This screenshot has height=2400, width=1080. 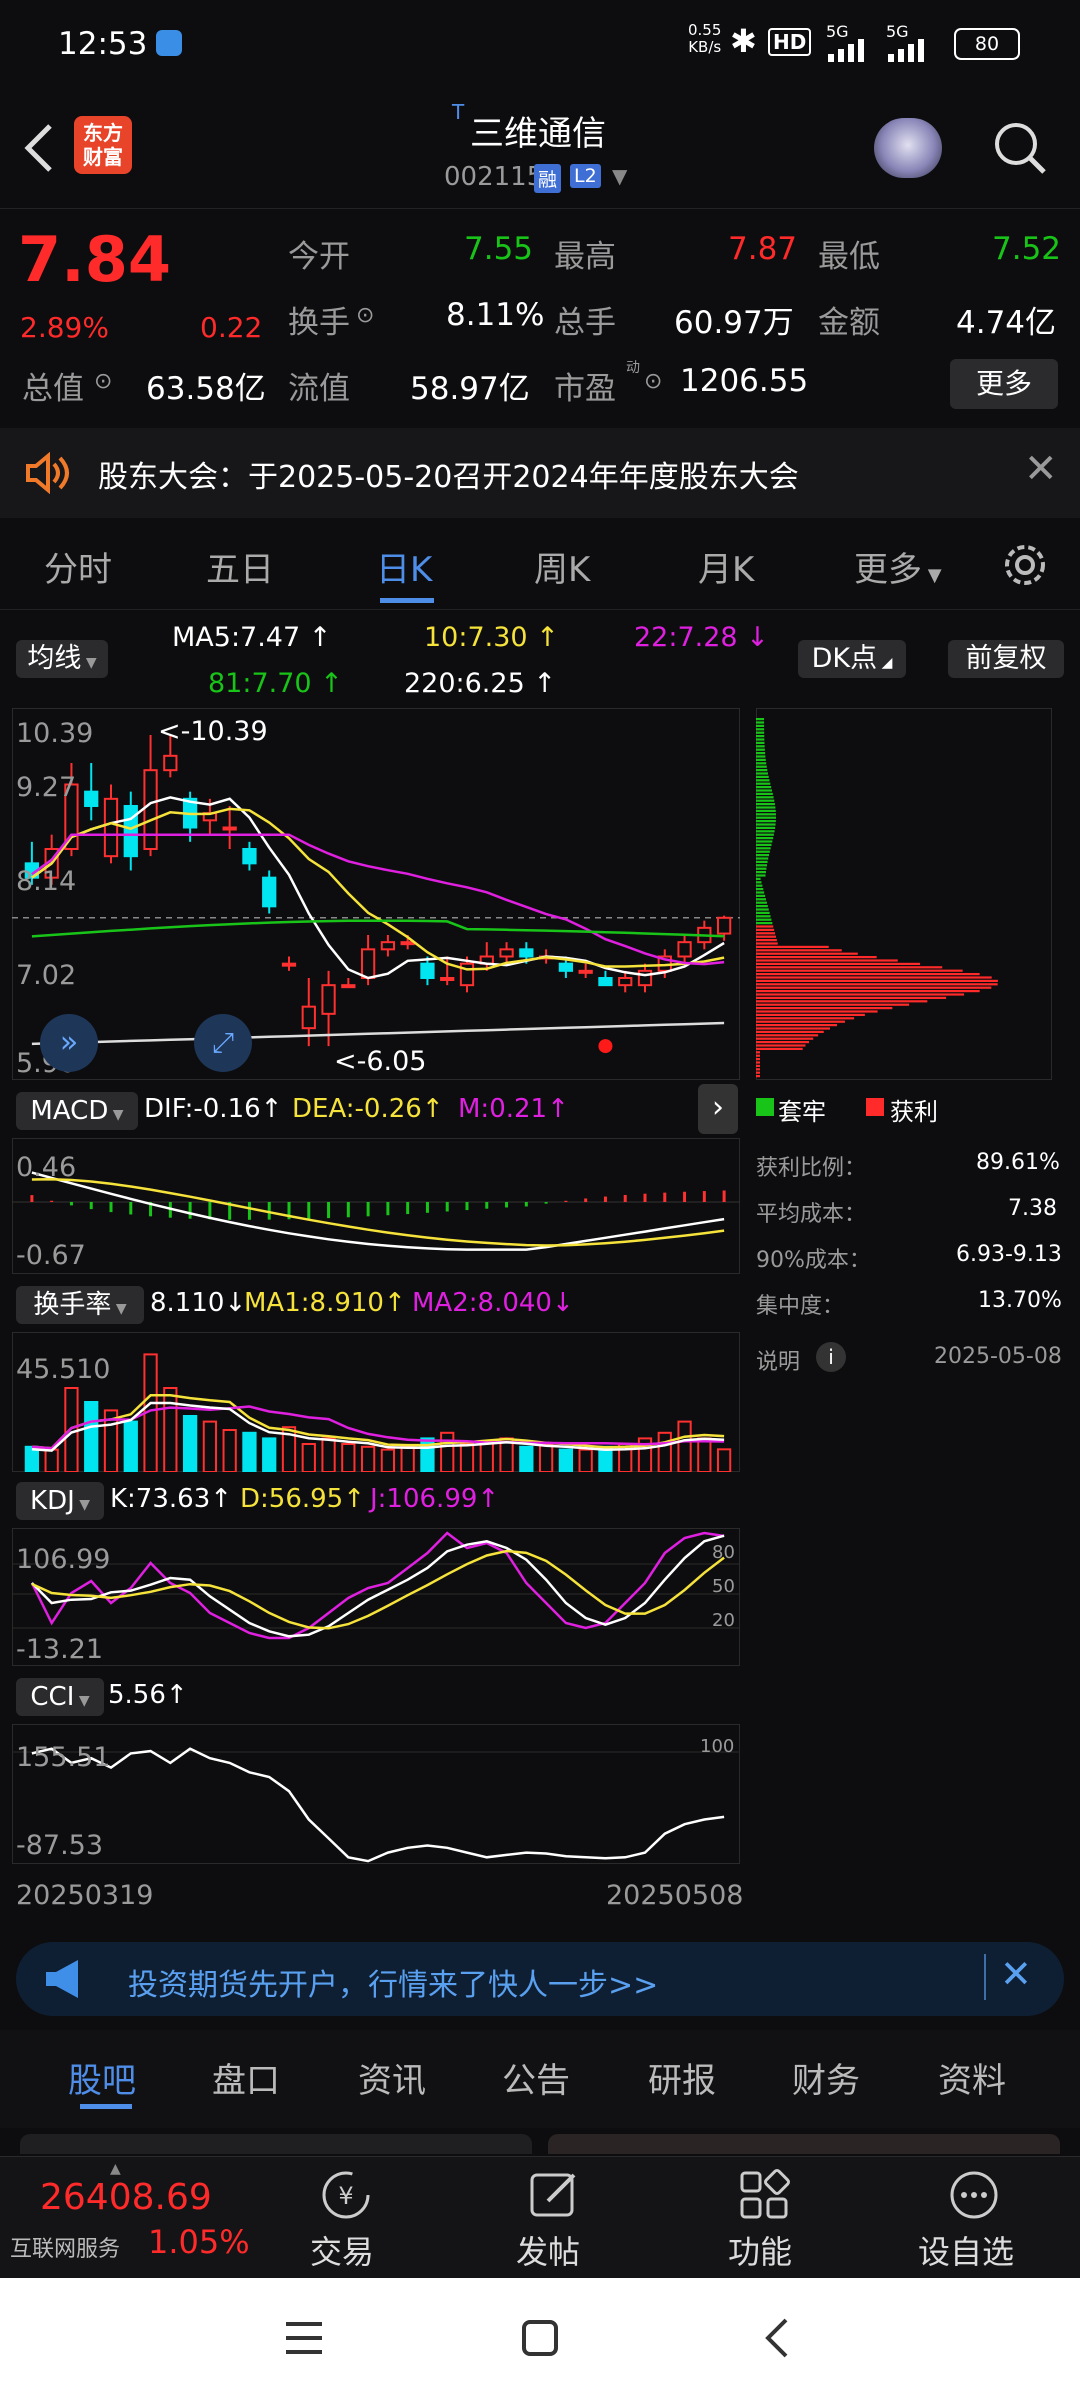 What do you see at coordinates (342, 2250) in the screenshot?
I see `trade-label: 交易` at bounding box center [342, 2250].